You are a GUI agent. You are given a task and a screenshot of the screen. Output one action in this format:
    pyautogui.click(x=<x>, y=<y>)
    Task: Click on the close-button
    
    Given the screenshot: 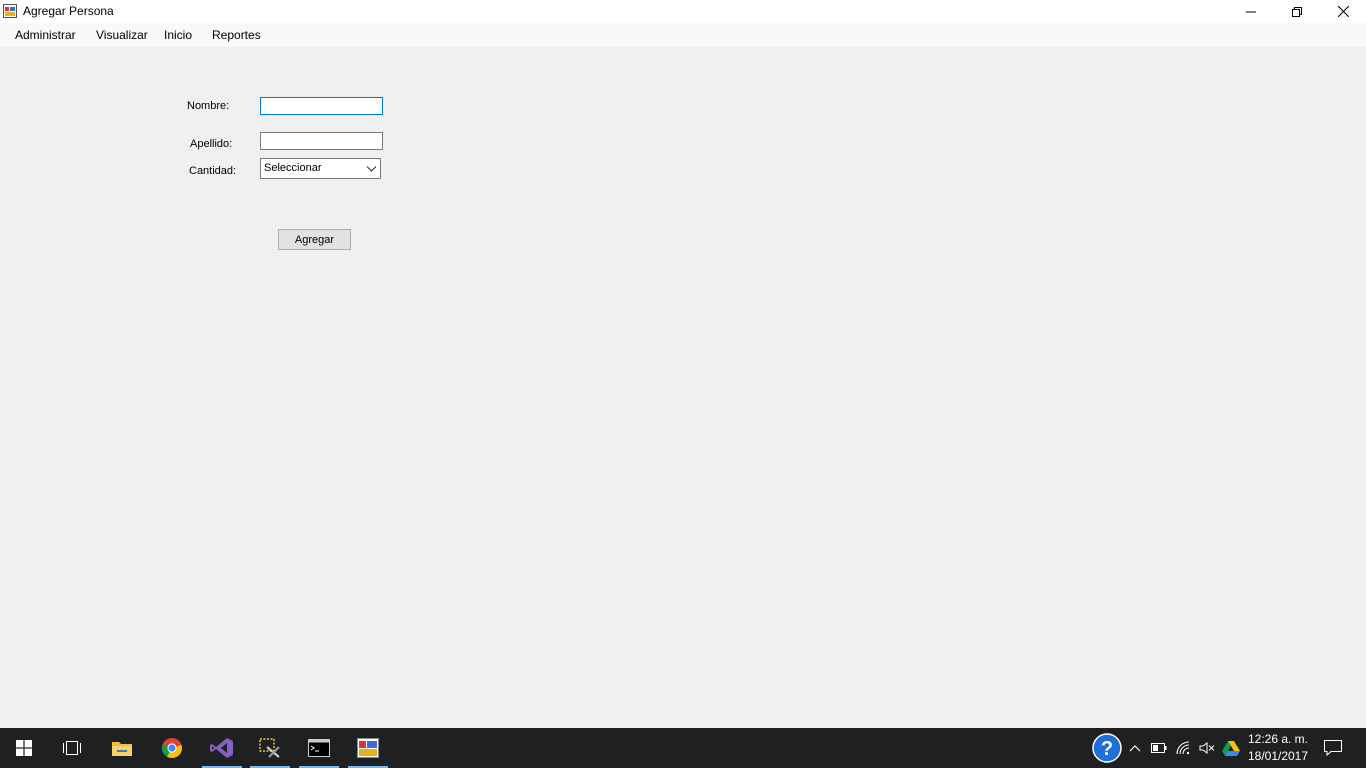 What is the action you would take?
    pyautogui.click(x=1343, y=11)
    